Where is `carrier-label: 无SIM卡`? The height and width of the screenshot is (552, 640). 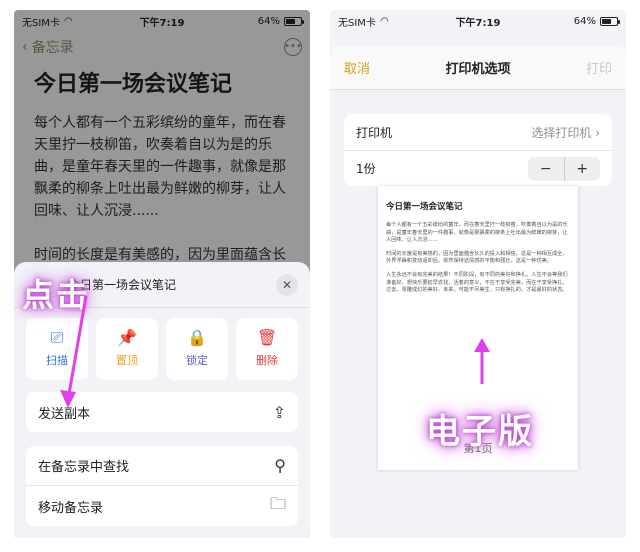 carrier-label: 无SIM卡 is located at coordinates (357, 23).